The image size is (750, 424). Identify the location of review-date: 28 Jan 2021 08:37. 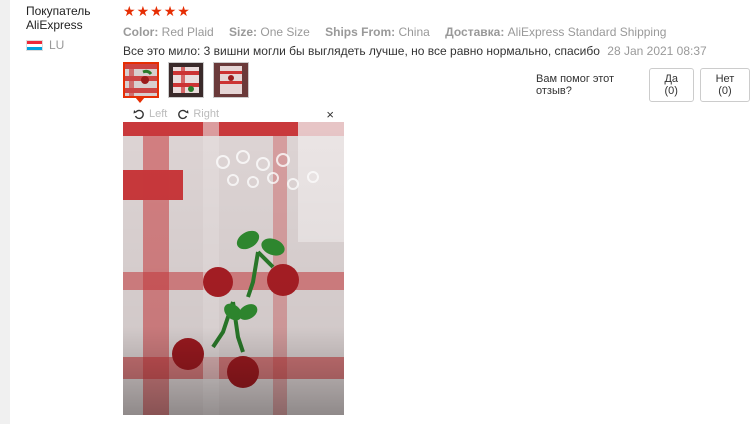
(657, 51).